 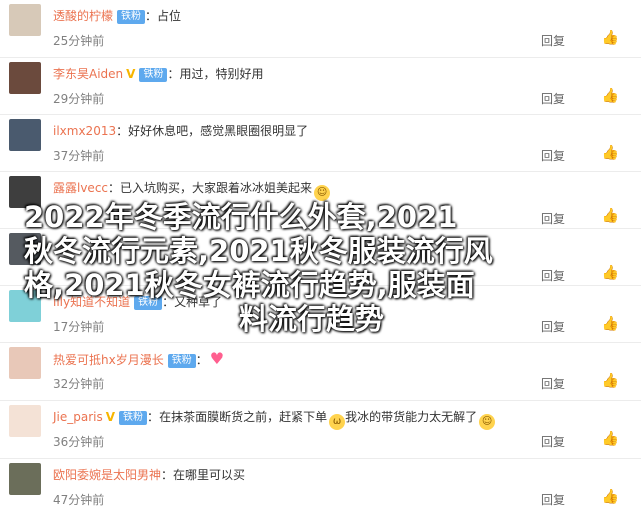 I want to click on comment-row: ilxmx2013：好好休息吧，感觉黑眼圈很明显了 37分钟前 回复 👍, so click(x=320, y=143).